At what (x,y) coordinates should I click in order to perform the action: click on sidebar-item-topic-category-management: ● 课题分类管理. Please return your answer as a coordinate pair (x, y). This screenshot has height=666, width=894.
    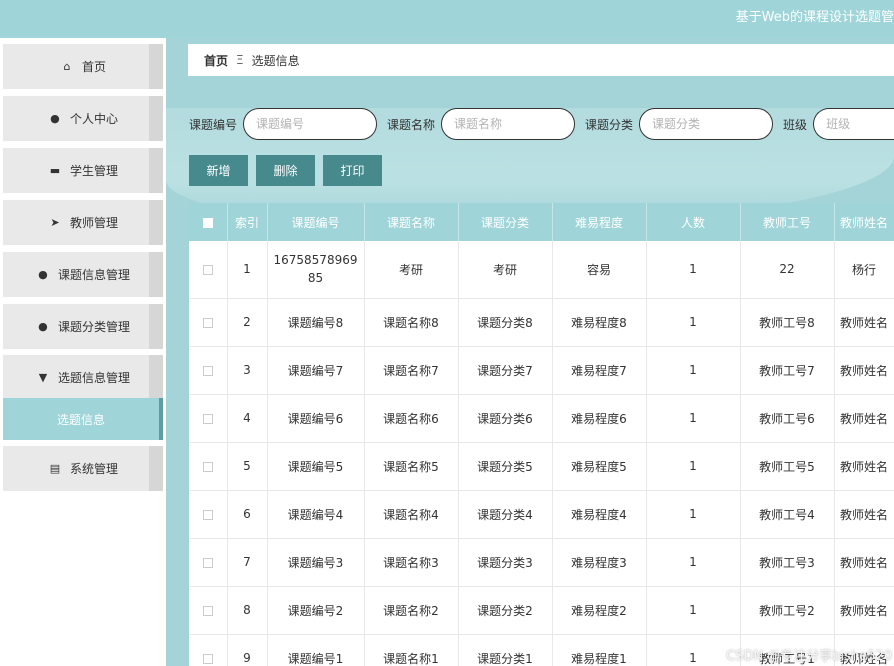
    Looking at the image, I should click on (83, 326).